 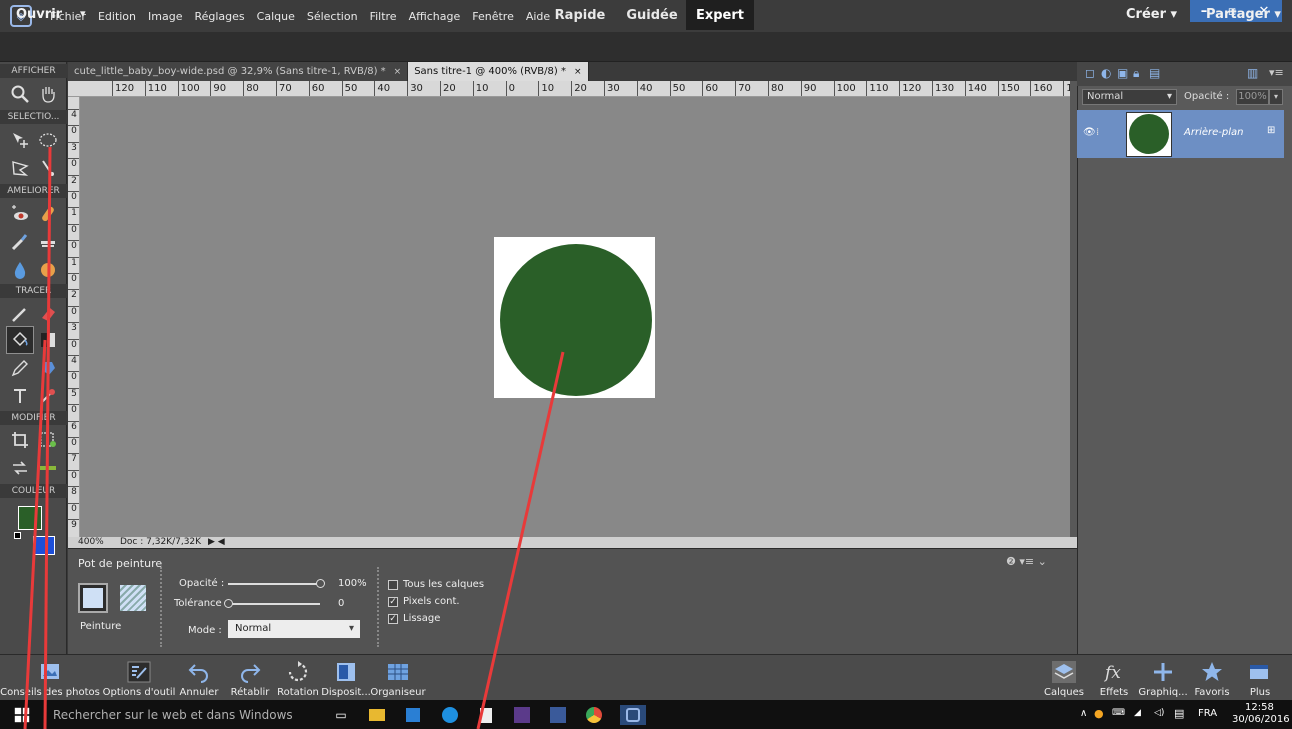 I want to click on move-tool, so click(x=20, y=140).